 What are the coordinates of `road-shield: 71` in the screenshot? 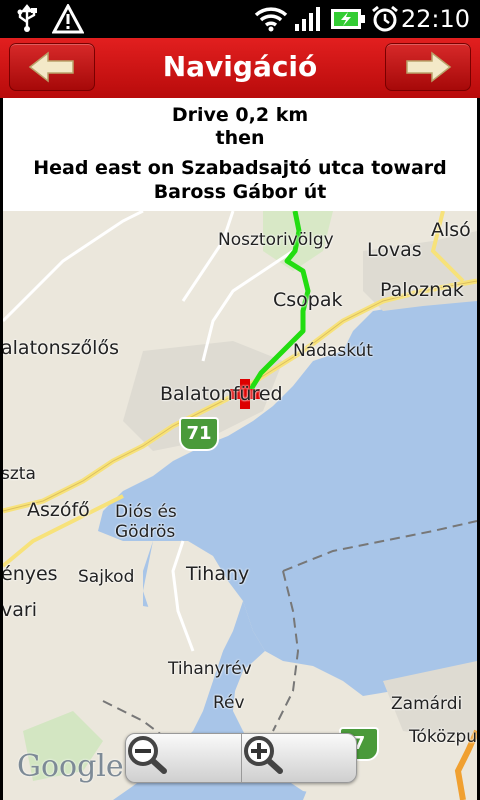 It's located at (199, 434).